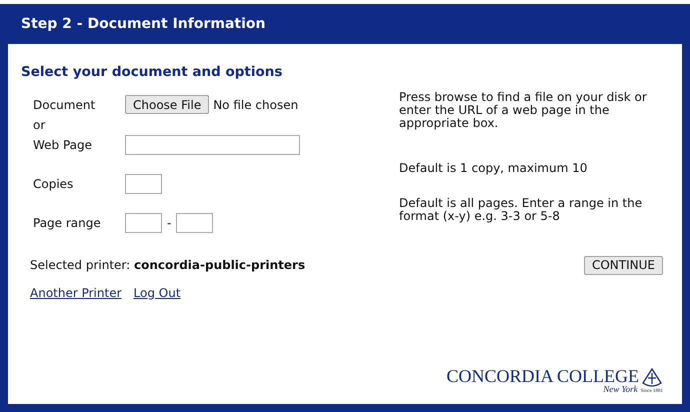 The image size is (690, 412). I want to click on shield-icon, so click(652, 378).